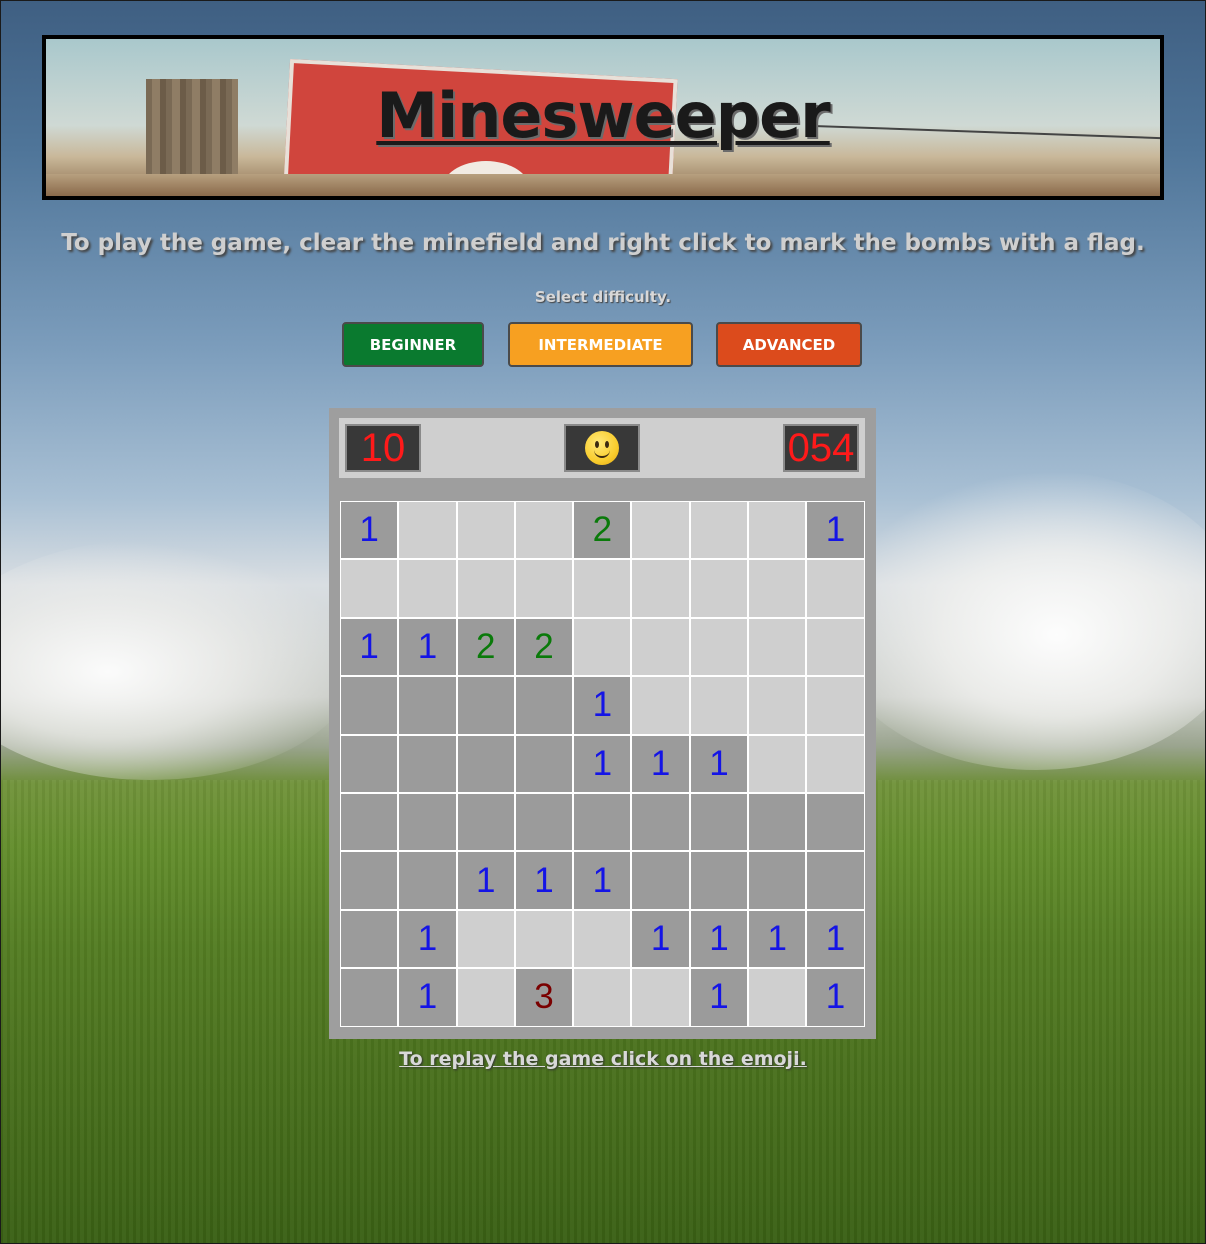 The width and height of the screenshot is (1206, 1244). I want to click on reset-emoji-button, so click(602, 448).